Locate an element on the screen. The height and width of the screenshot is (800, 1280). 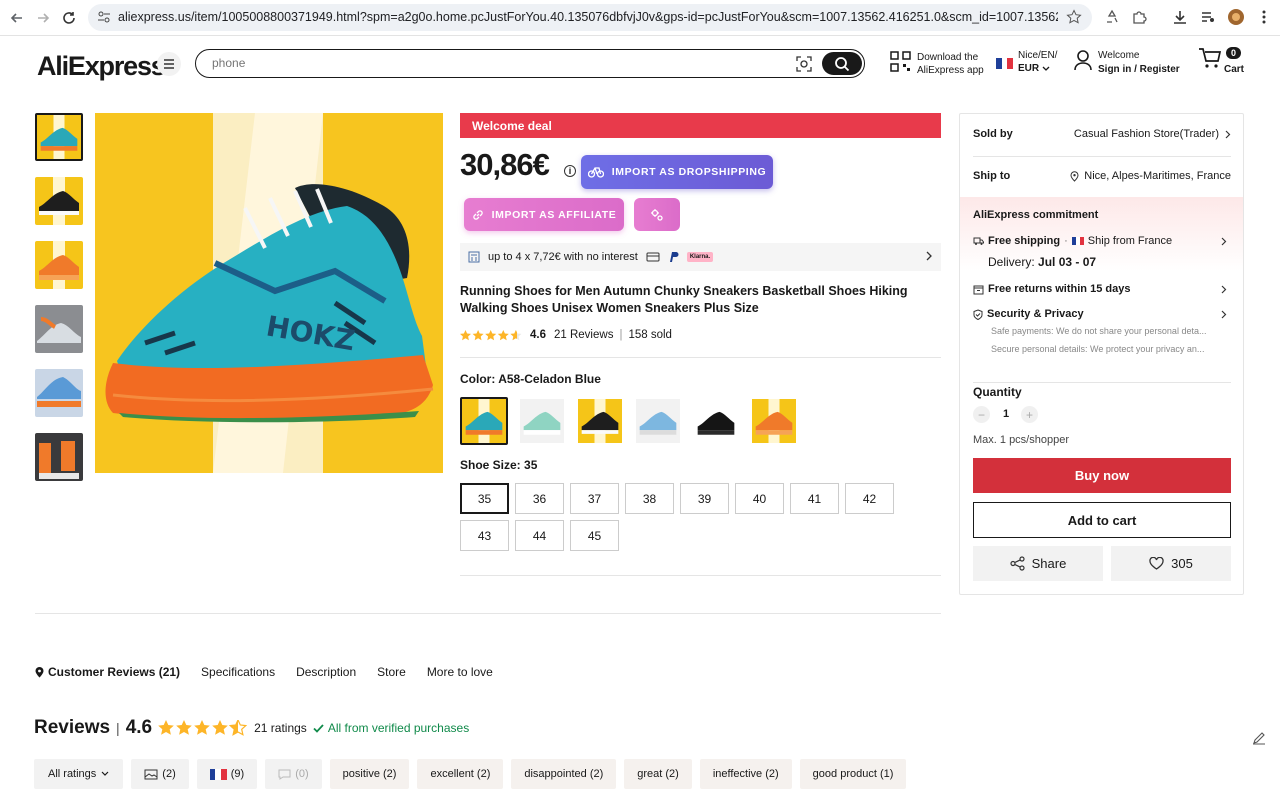
size-option: 42 is located at coordinates (869, 498).